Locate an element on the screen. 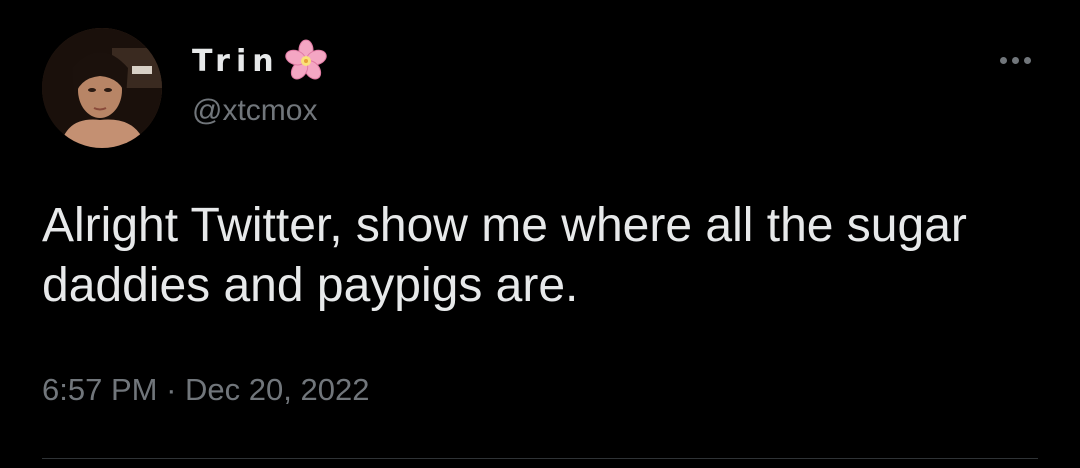 Image resolution: width=1080 pixels, height=468 pixels. avatar is located at coordinates (102, 88).